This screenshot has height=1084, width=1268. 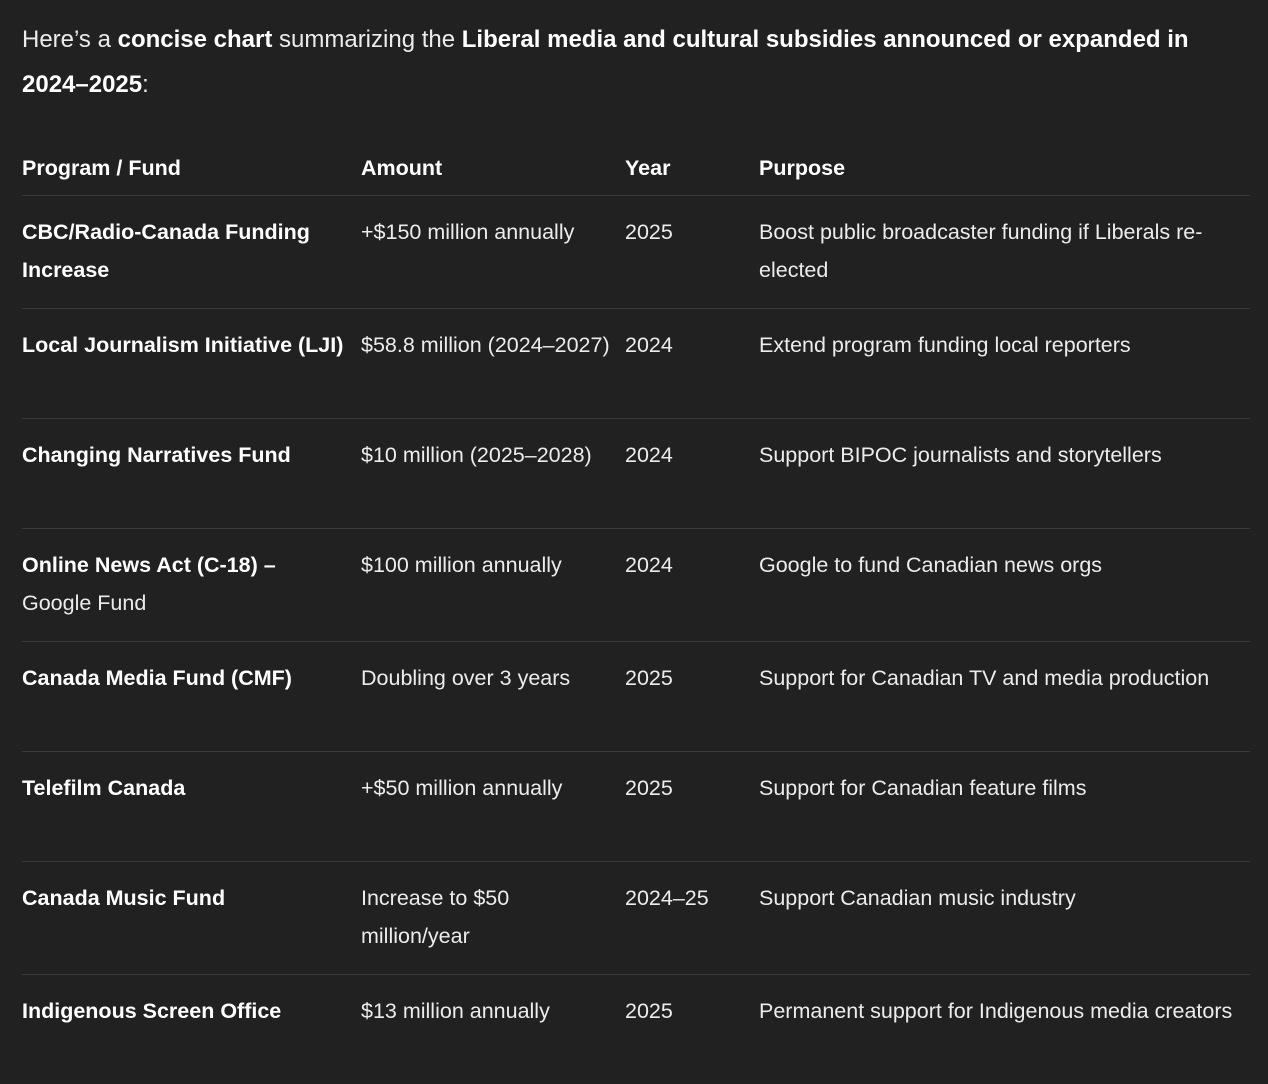 I want to click on cell-program: Online News Act (C-18) – Google Fund, so click(x=191, y=585).